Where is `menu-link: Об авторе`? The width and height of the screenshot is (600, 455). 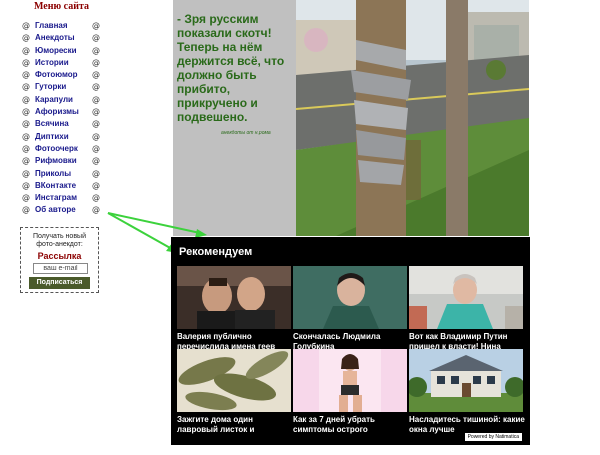
menu-link: Об авторе is located at coordinates (55, 210).